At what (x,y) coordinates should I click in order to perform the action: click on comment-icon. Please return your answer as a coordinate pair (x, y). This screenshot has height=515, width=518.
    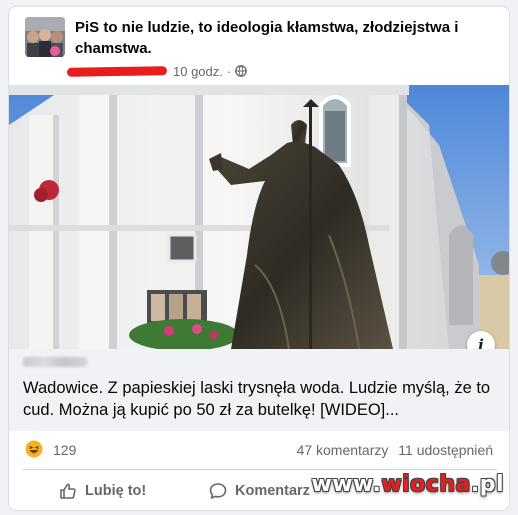
    Looking at the image, I should click on (218, 491).